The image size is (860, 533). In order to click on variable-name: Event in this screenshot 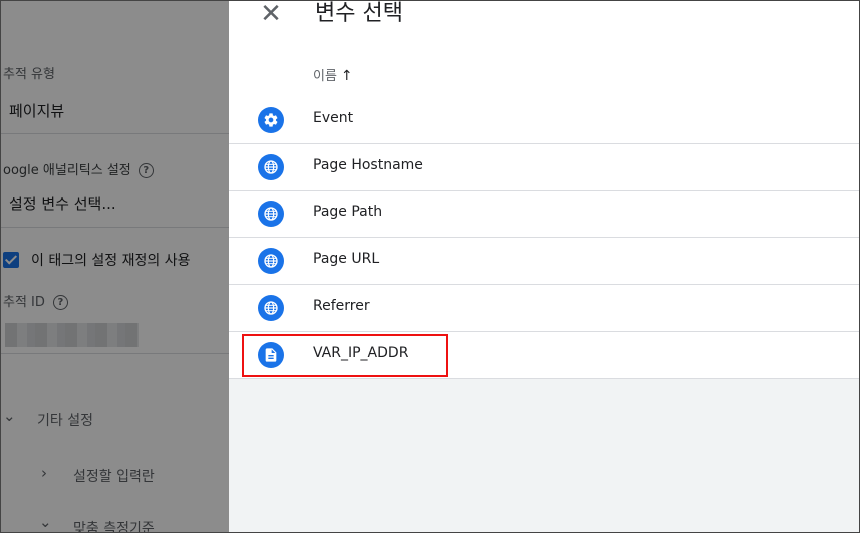, I will do `click(333, 118)`.